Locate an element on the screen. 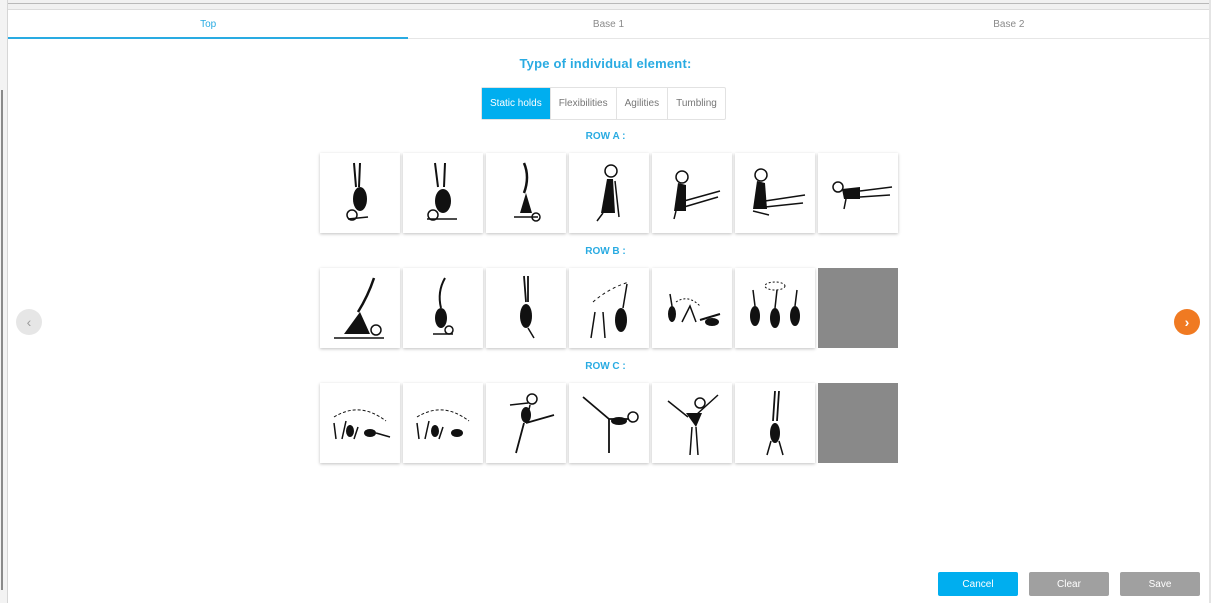 The height and width of the screenshot is (603, 1211). row-b is located at coordinates (609, 308).